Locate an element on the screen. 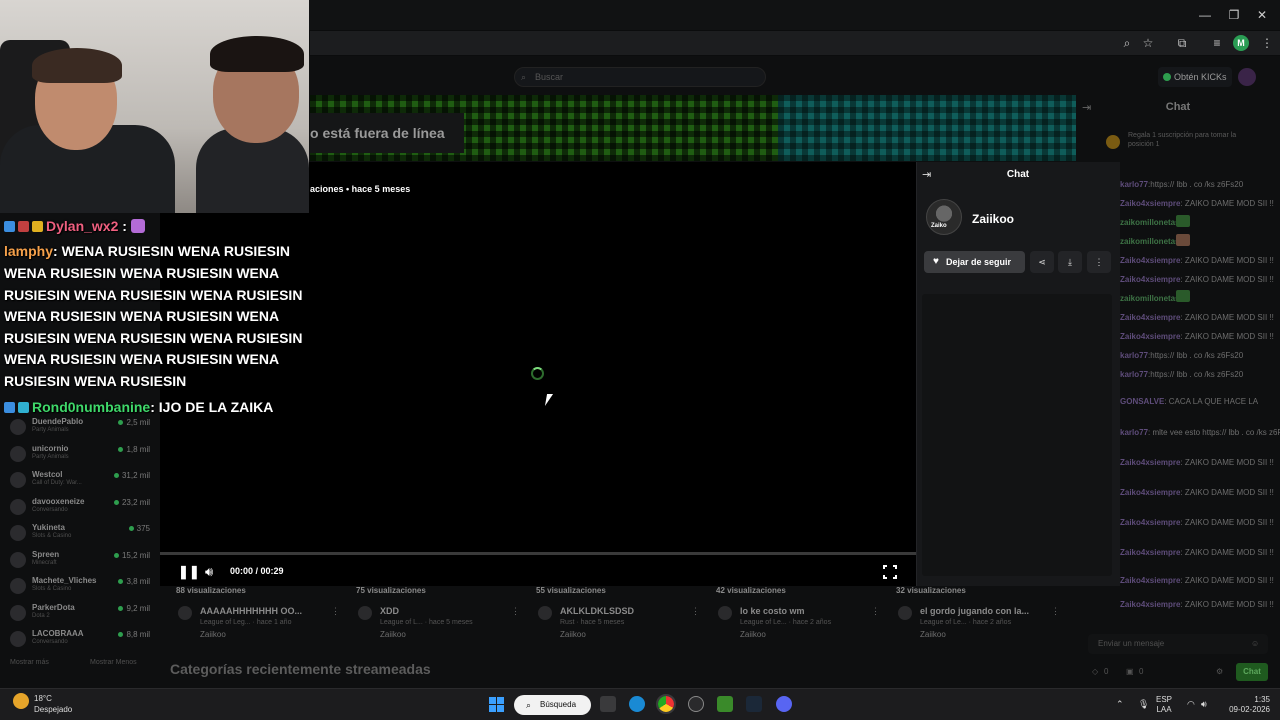 The width and height of the screenshot is (1280, 720). language-indicator: ESP LAA is located at coordinates (1164, 705).